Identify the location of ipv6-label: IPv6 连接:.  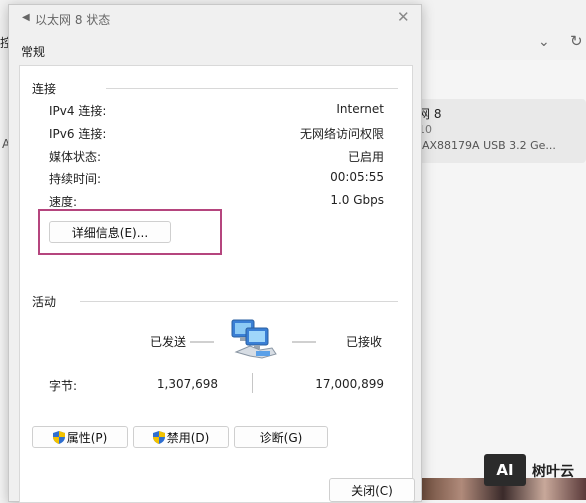
(78, 134).